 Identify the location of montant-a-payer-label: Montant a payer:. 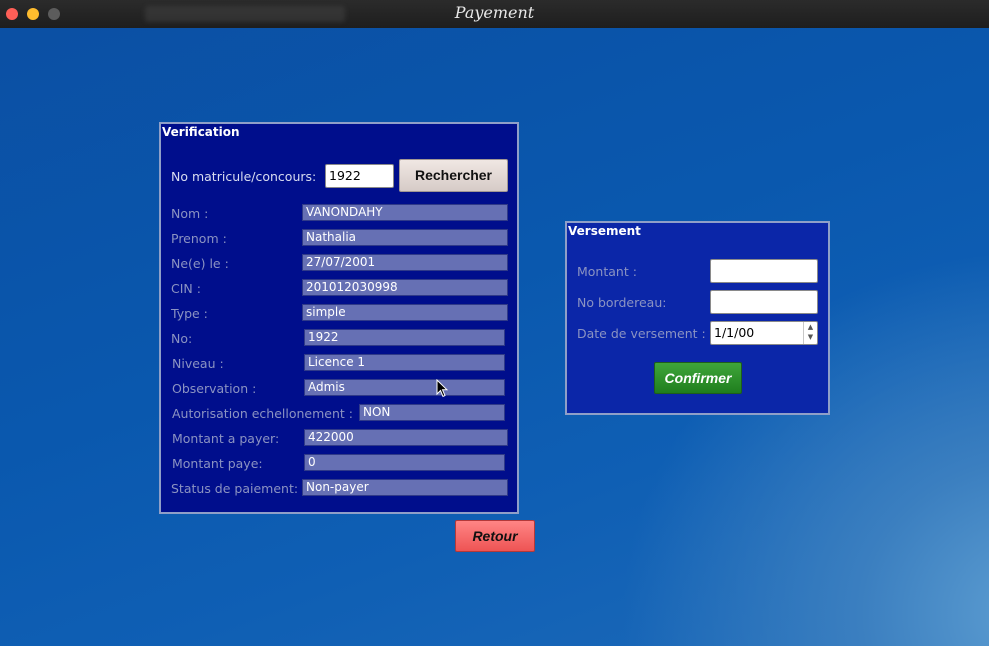
(226, 438).